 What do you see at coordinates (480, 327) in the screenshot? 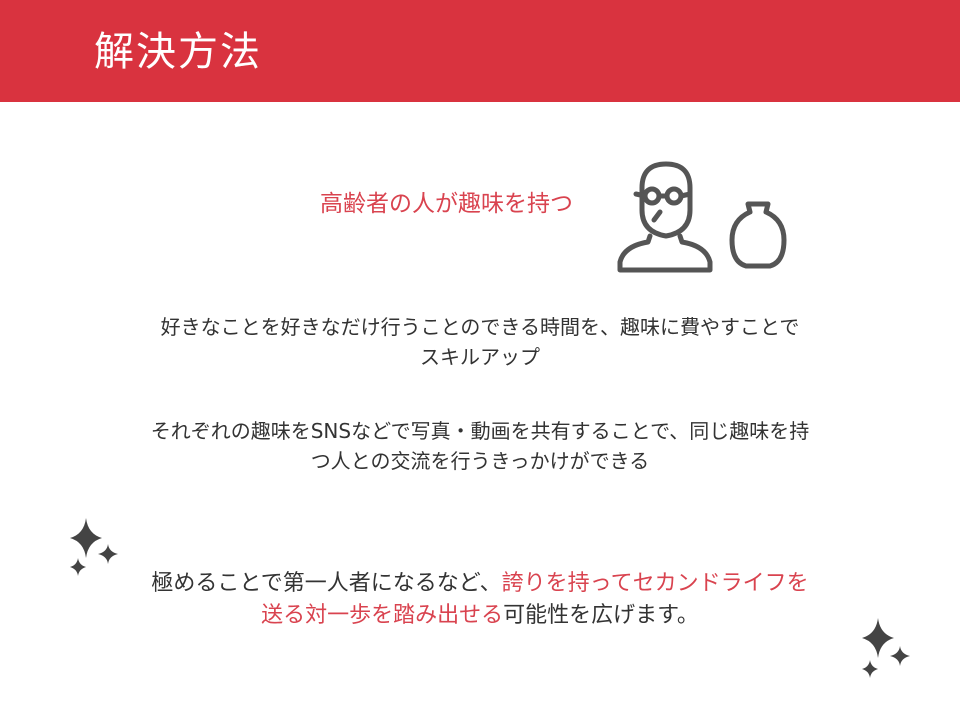
I see `paragraph-line: 好きなことを好きなだけ行うことのできる時間を、趣味に費やすことで` at bounding box center [480, 327].